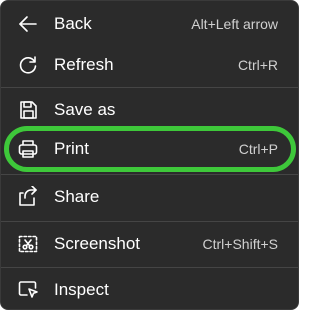 This screenshot has width=320, height=312. What do you see at coordinates (28, 65) in the screenshot?
I see `refresh-icon` at bounding box center [28, 65].